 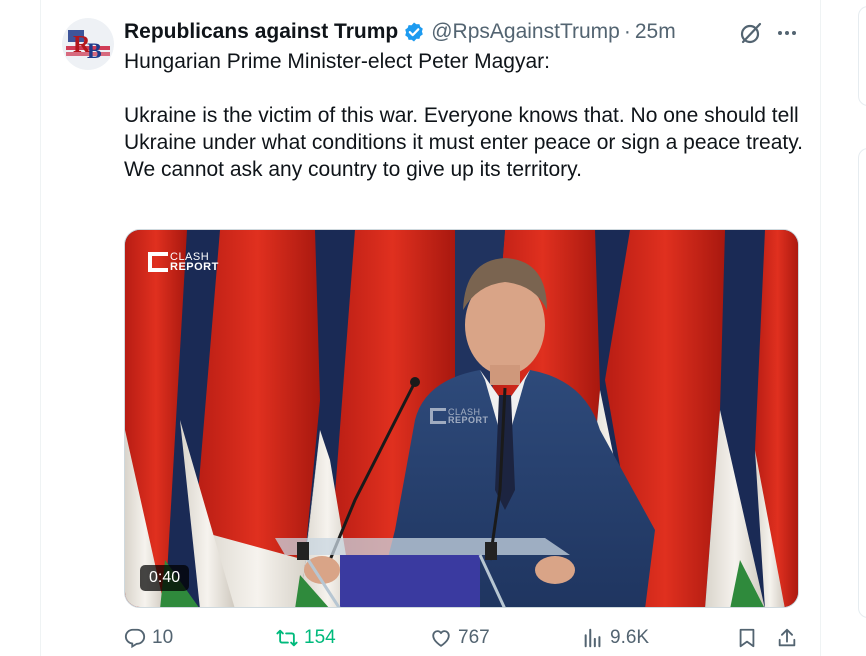 I want to click on retweet-icon, so click(x=287, y=638).